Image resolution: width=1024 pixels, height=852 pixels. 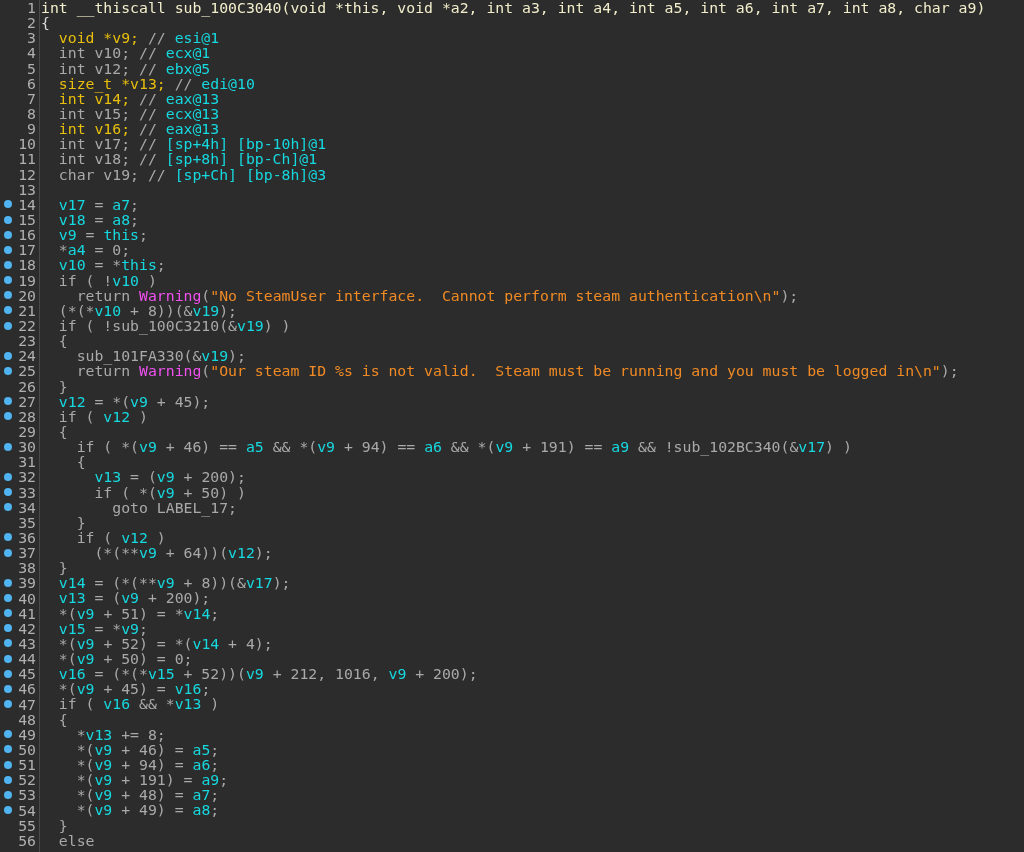 What do you see at coordinates (27, 174) in the screenshot?
I see `line-number: 12` at bounding box center [27, 174].